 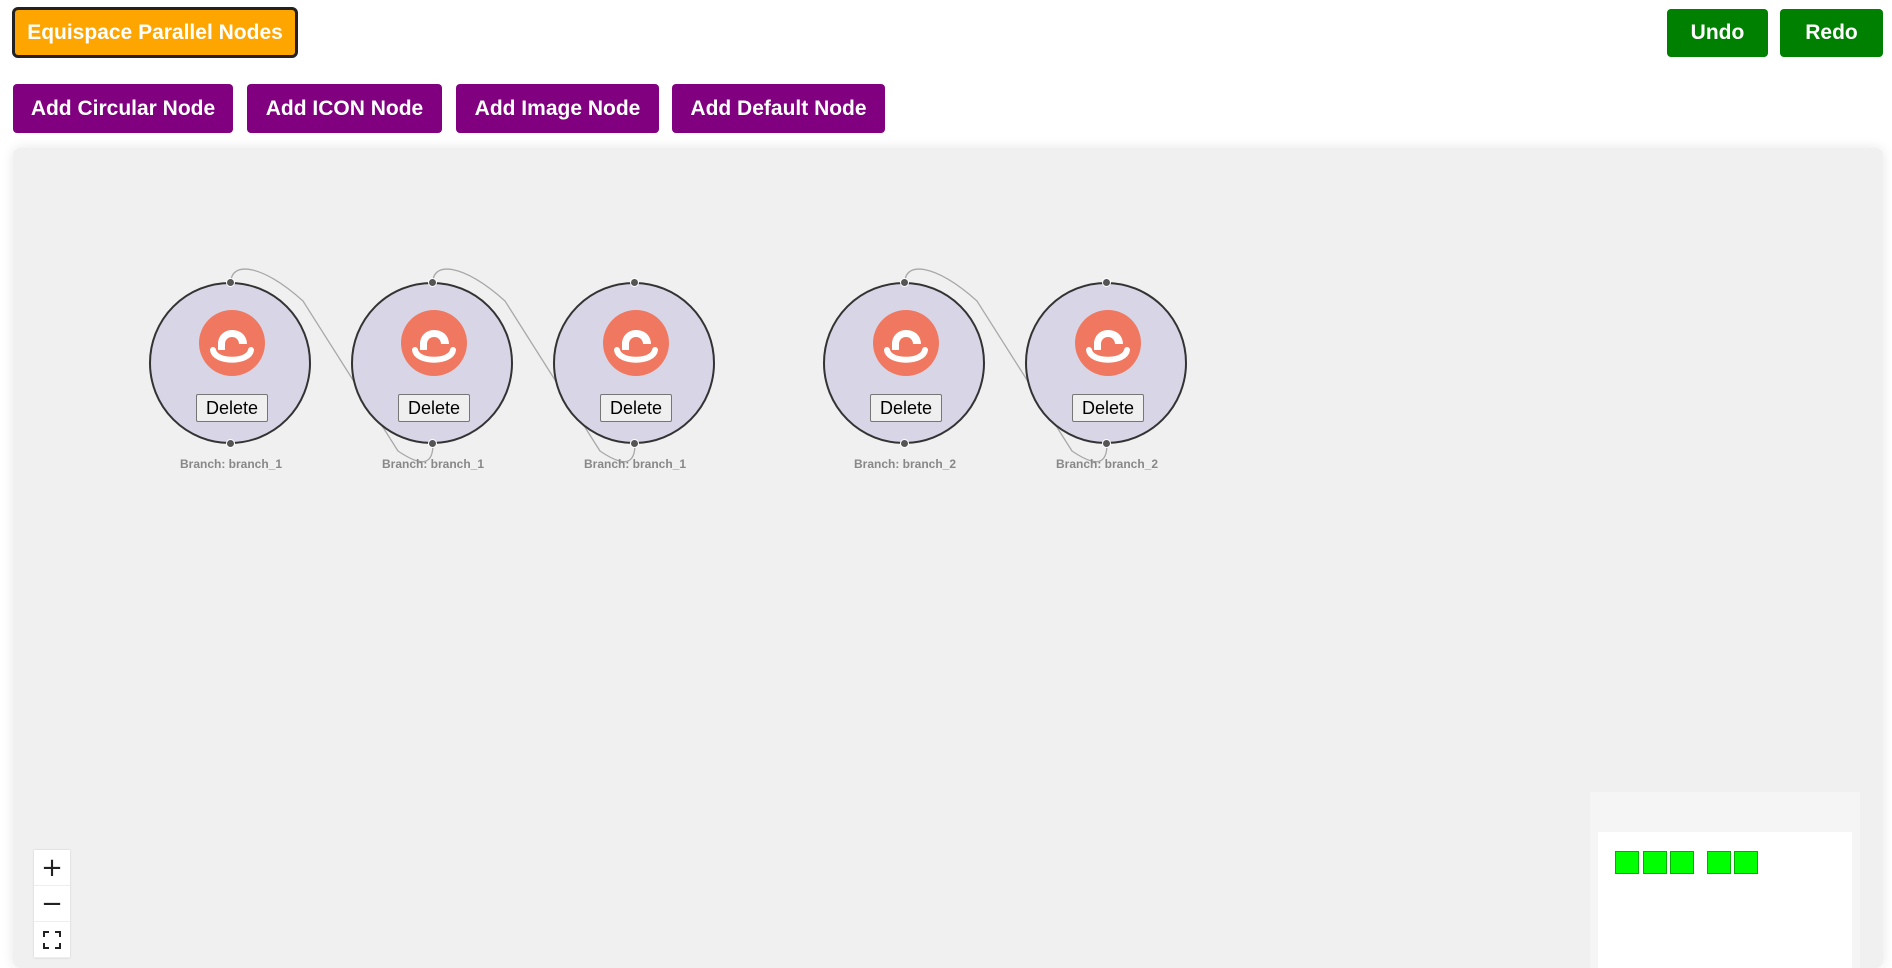 I want to click on fit-view-button, so click(x=52, y=940).